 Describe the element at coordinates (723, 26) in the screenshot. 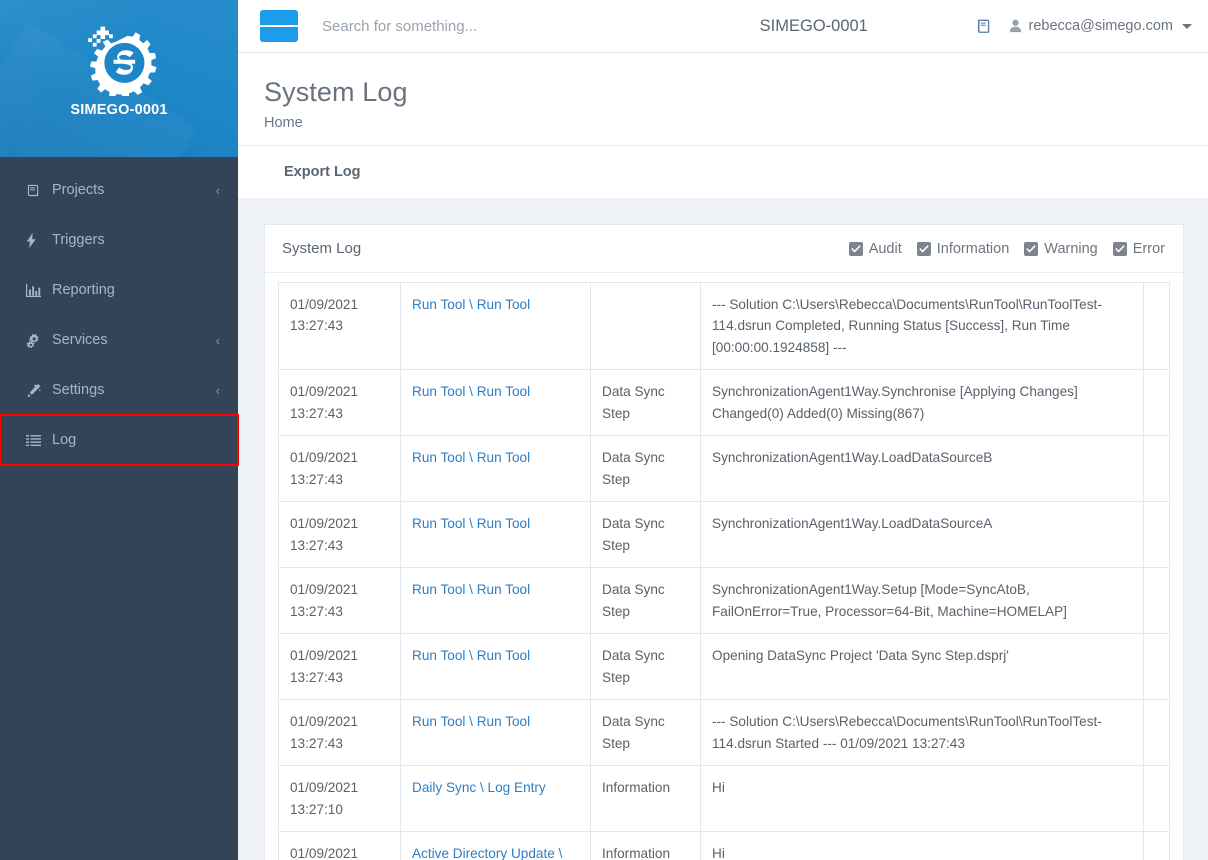

I see `top-bar: SIMEGO-0001 rebecca@simego.com` at that location.